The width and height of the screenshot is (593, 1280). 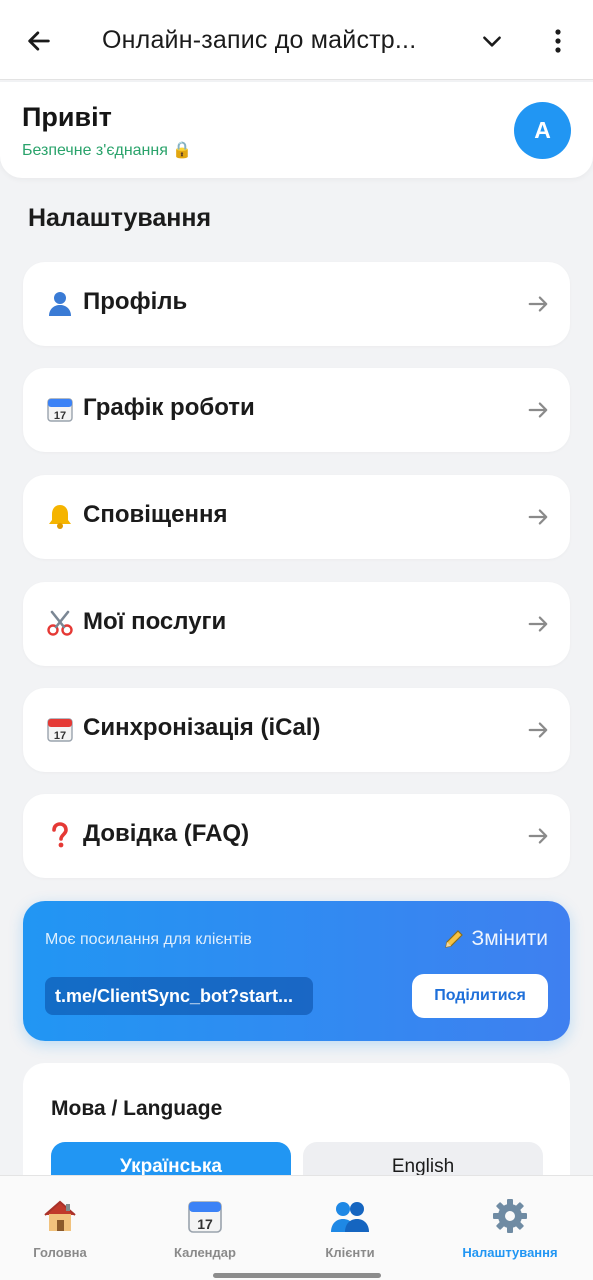 What do you see at coordinates (60, 1252) in the screenshot?
I see `nav-label: Головна` at bounding box center [60, 1252].